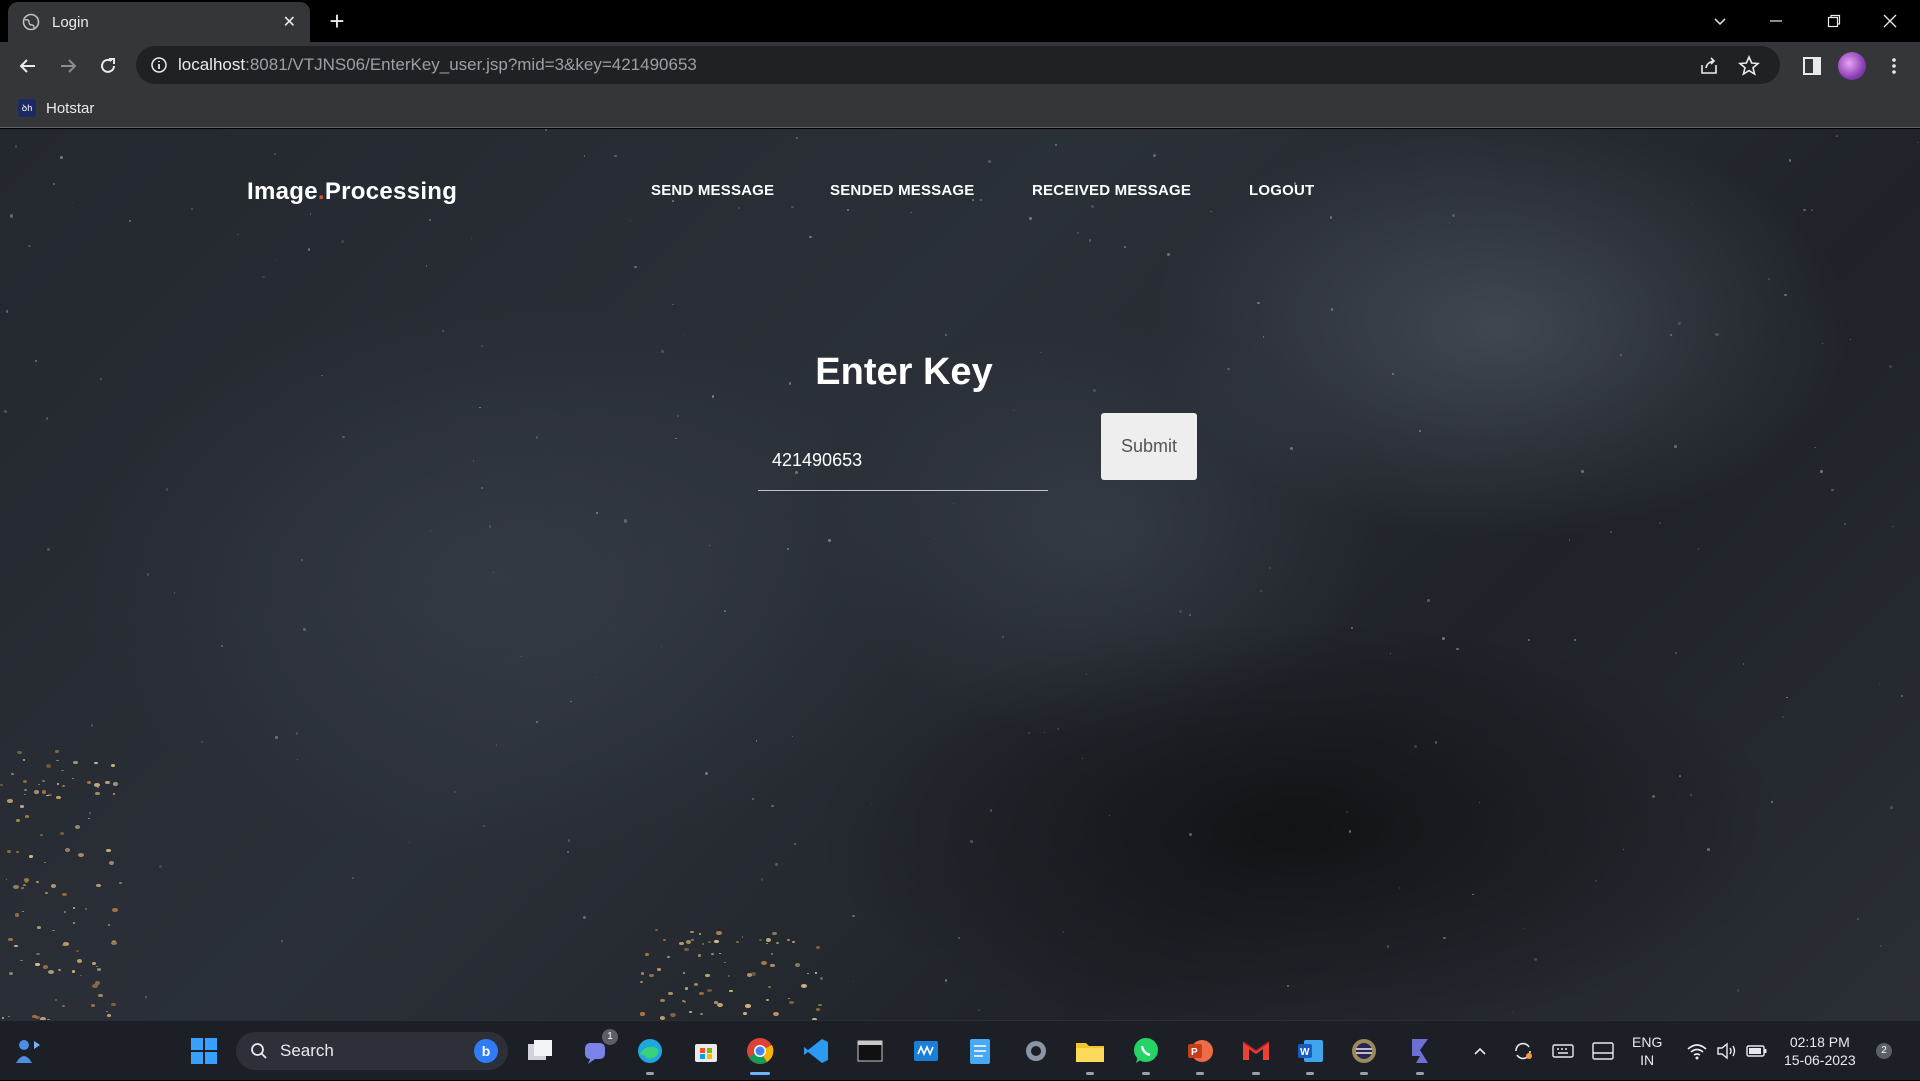  What do you see at coordinates (902, 190) in the screenshot?
I see `nav-sended-message: SENDED MESSAGE` at bounding box center [902, 190].